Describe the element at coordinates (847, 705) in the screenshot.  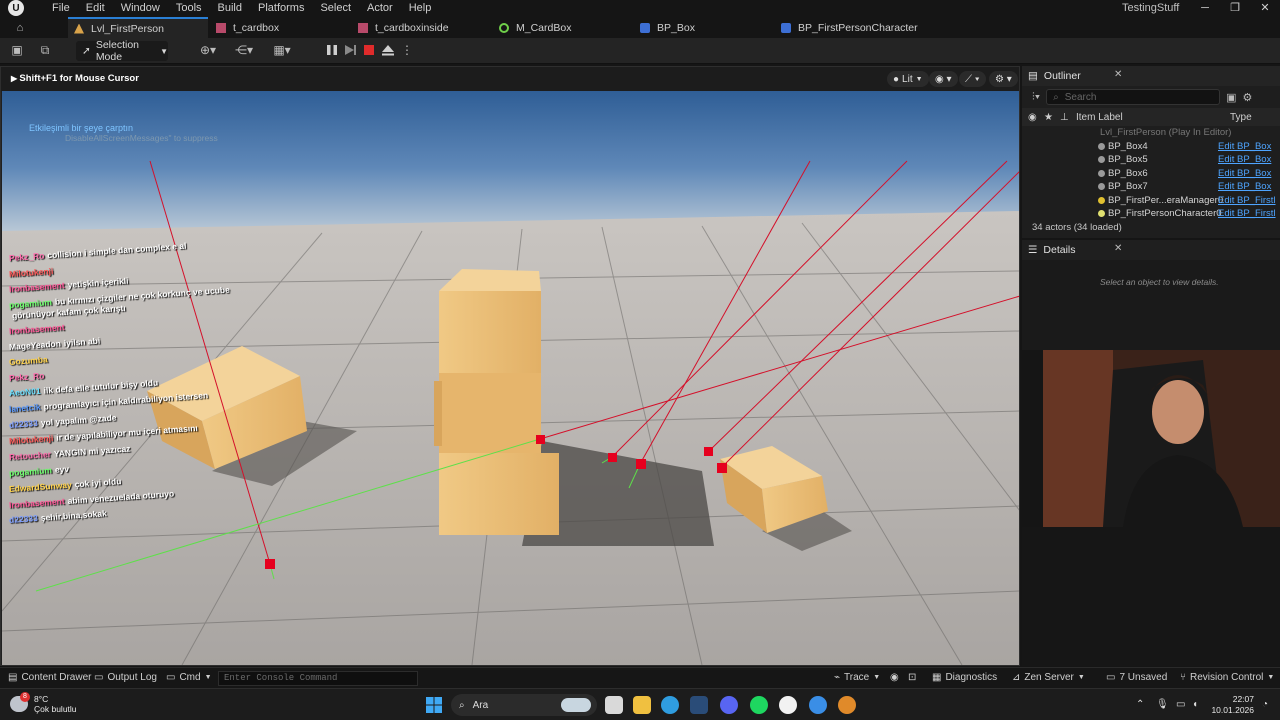
I see `obs-icon` at that location.